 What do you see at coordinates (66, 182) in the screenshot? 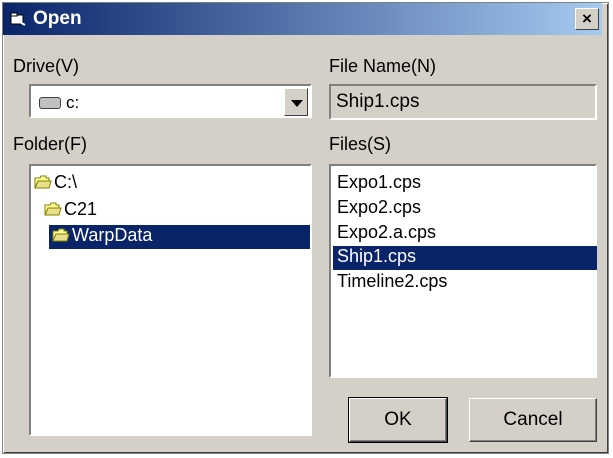
I see `folder-item-label: C:\` at bounding box center [66, 182].